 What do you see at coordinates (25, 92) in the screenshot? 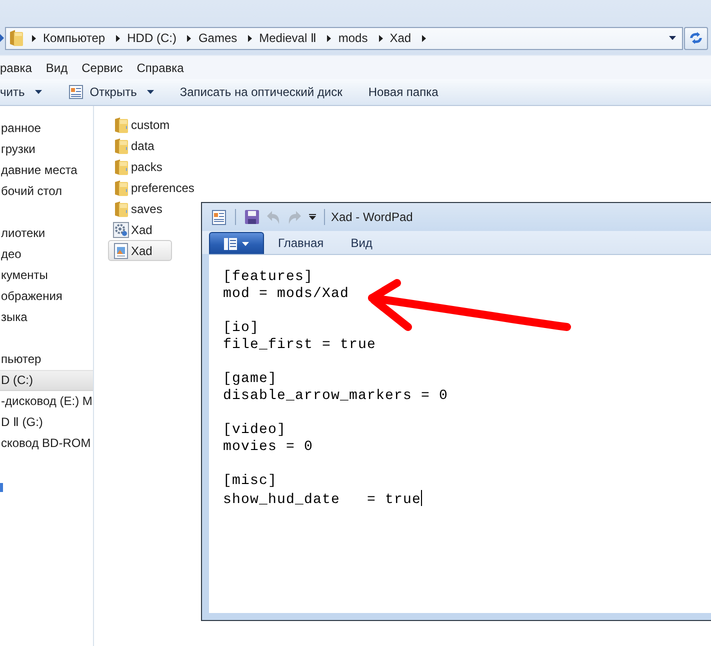
I see `toolbar-button: чить` at bounding box center [25, 92].